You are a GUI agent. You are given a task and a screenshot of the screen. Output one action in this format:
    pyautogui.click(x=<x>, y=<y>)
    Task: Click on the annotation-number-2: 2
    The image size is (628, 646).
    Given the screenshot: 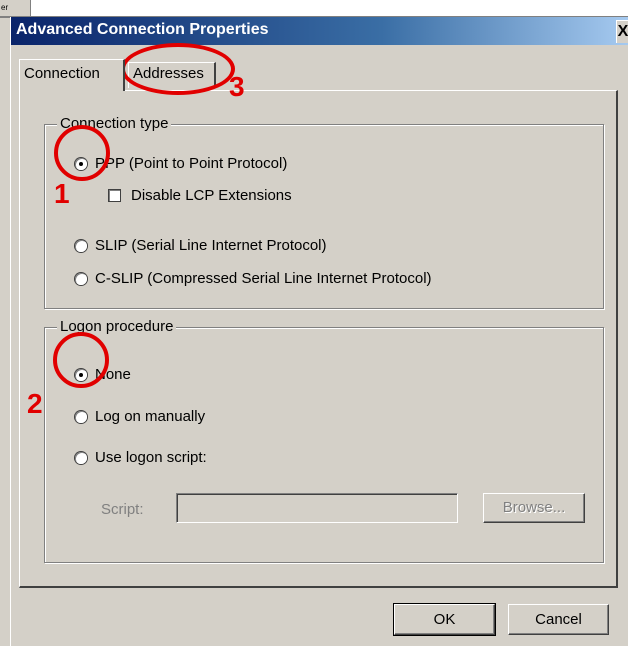 What is the action you would take?
    pyautogui.click(x=35, y=403)
    